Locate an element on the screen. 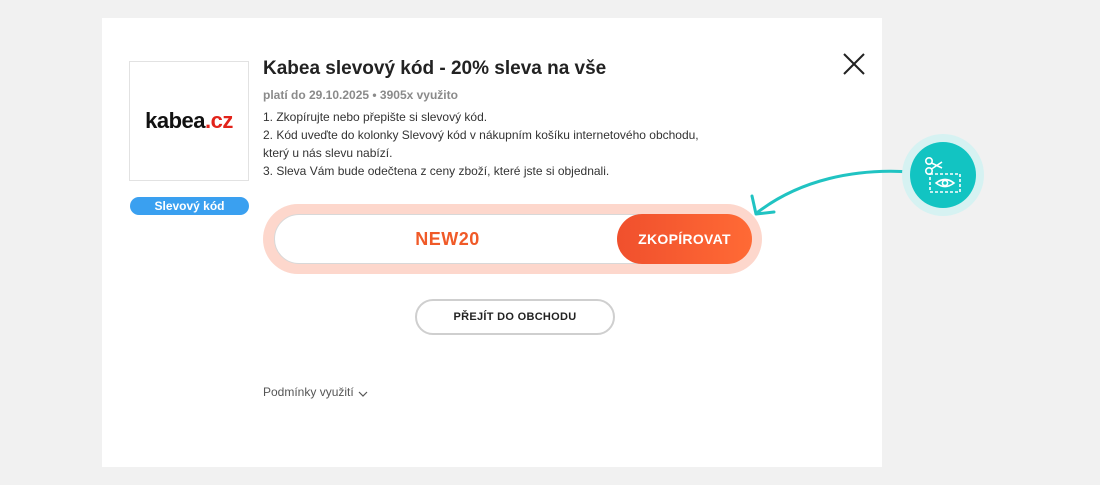  terms-toggle: Podmínky využití is located at coordinates (315, 392).